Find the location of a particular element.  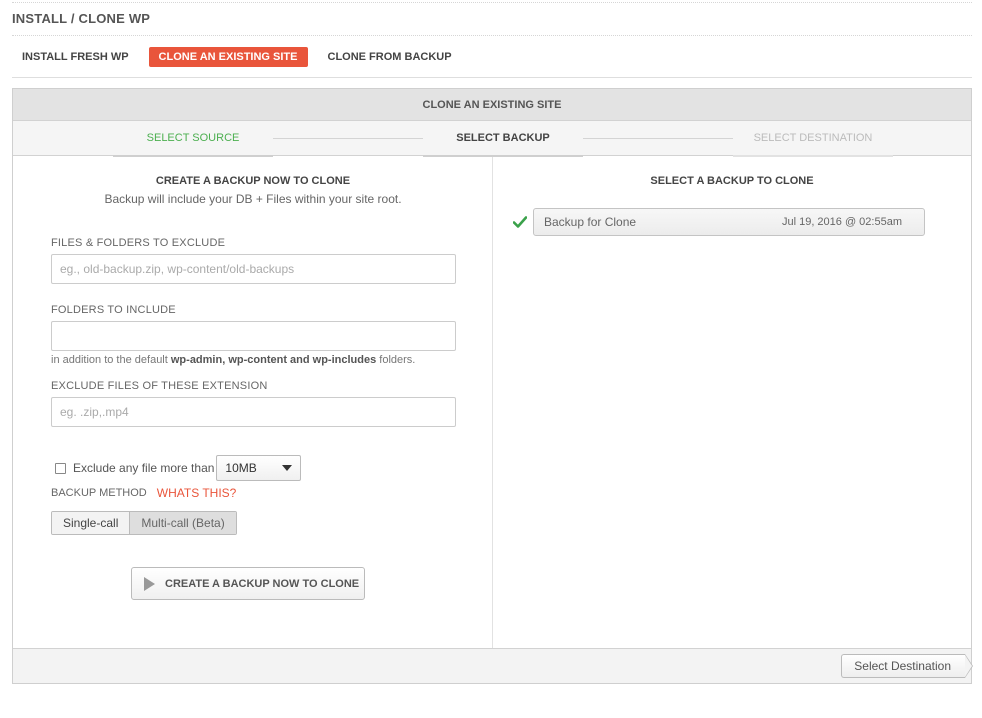

top-divider is located at coordinates (492, 2).